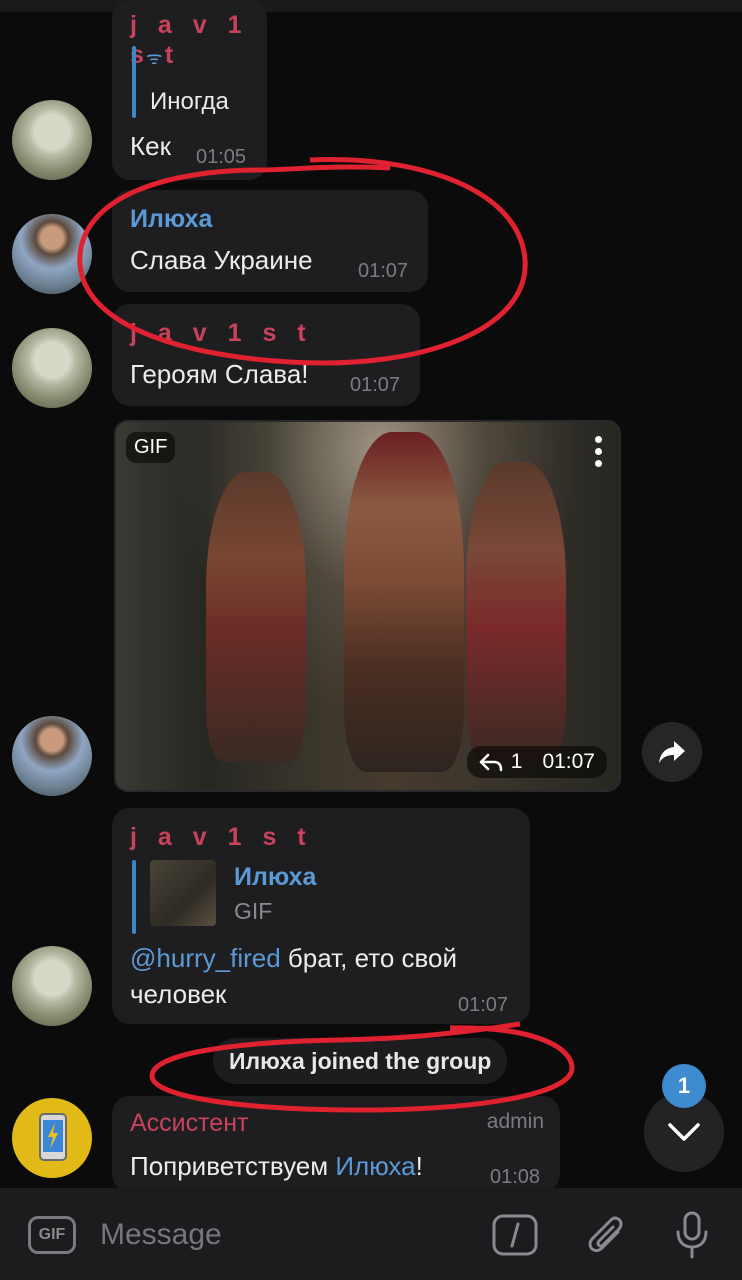 This screenshot has width=742, height=1280. What do you see at coordinates (52, 756) in the screenshot?
I see `avatar-ilyuha` at bounding box center [52, 756].